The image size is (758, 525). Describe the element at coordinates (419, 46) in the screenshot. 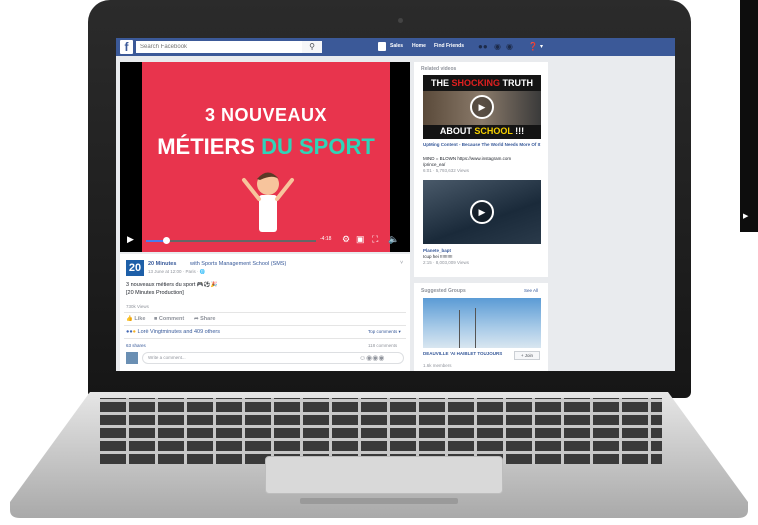

I see `home-link: Home` at that location.